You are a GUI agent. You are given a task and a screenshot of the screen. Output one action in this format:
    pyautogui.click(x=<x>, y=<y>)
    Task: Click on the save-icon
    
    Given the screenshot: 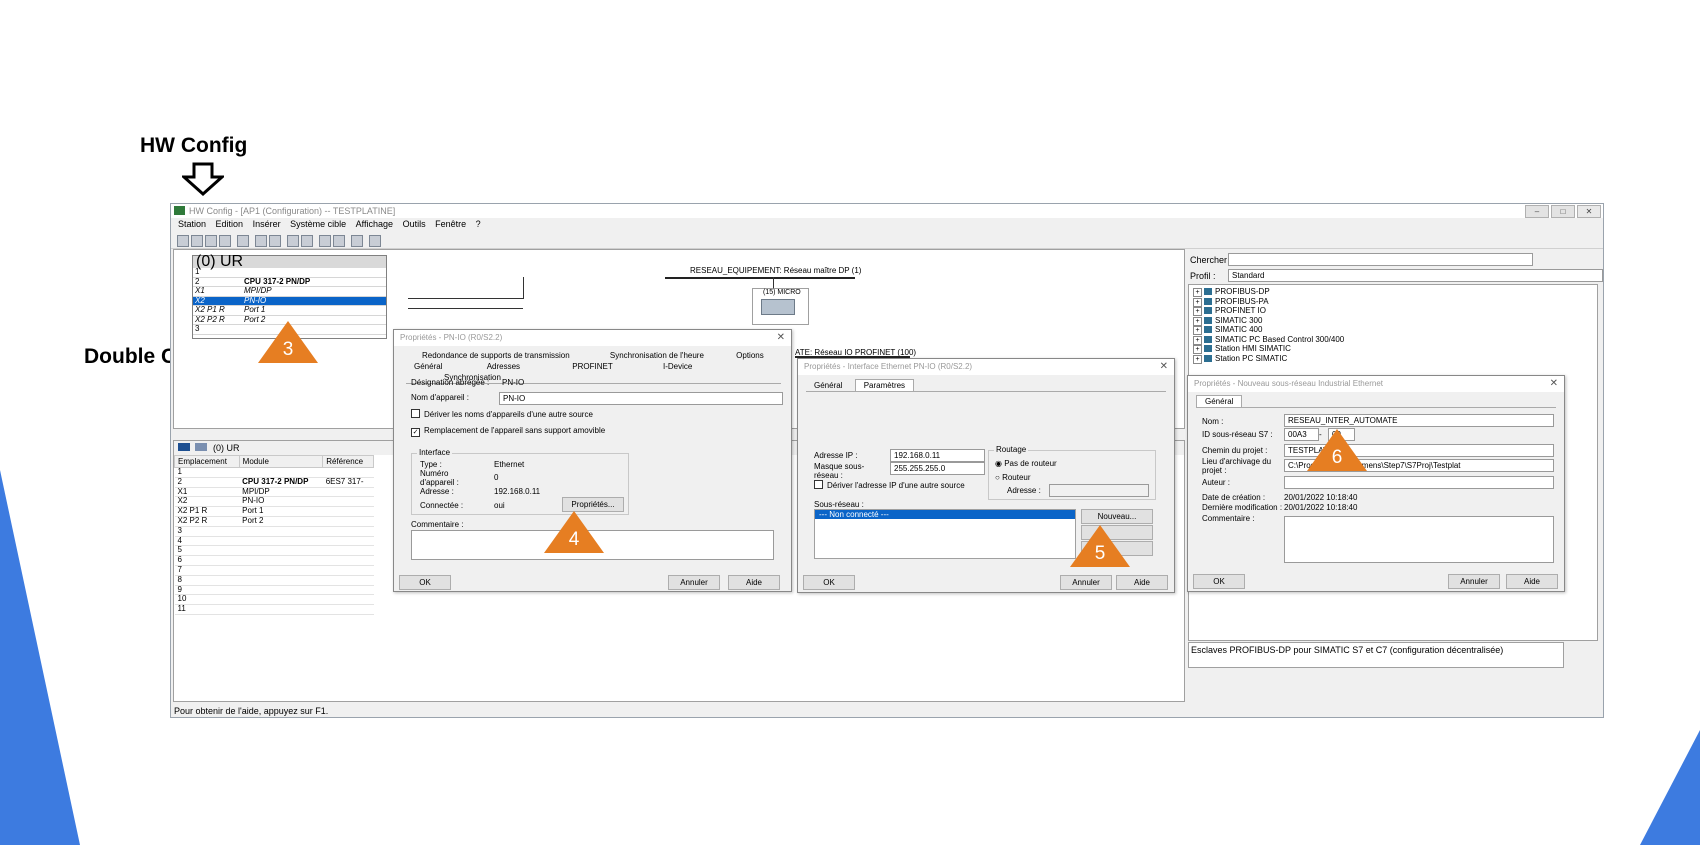 What is the action you would take?
    pyautogui.click(x=211, y=241)
    